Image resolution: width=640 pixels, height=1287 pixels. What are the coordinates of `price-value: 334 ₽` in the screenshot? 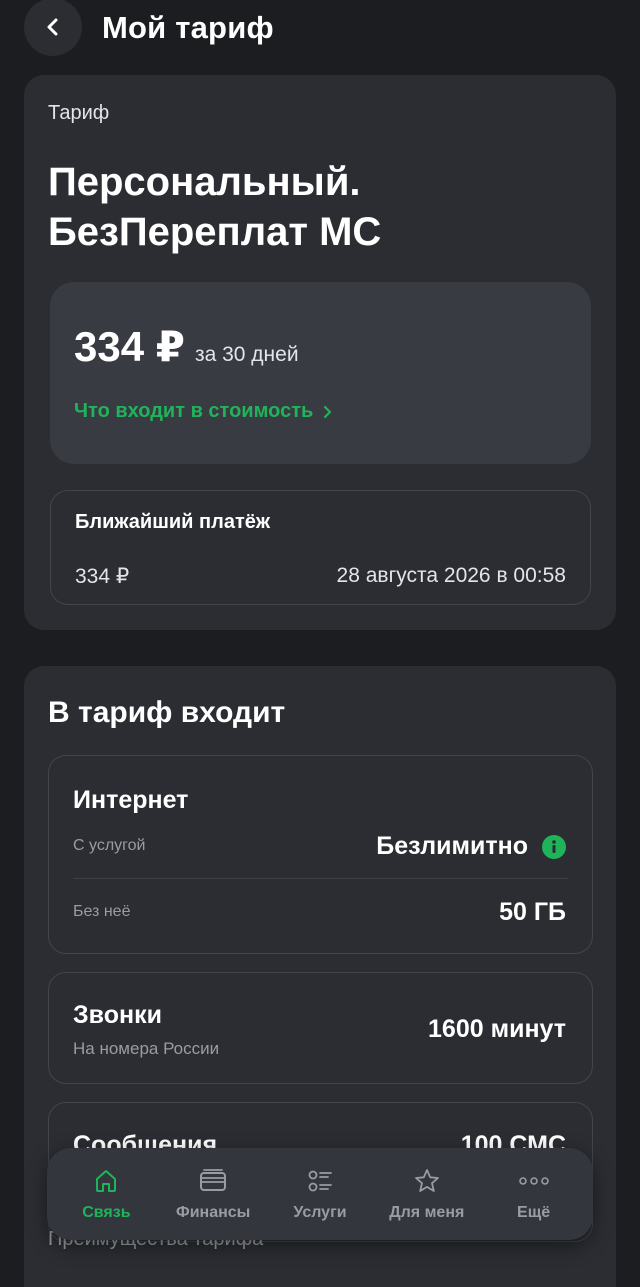 It's located at (129, 346).